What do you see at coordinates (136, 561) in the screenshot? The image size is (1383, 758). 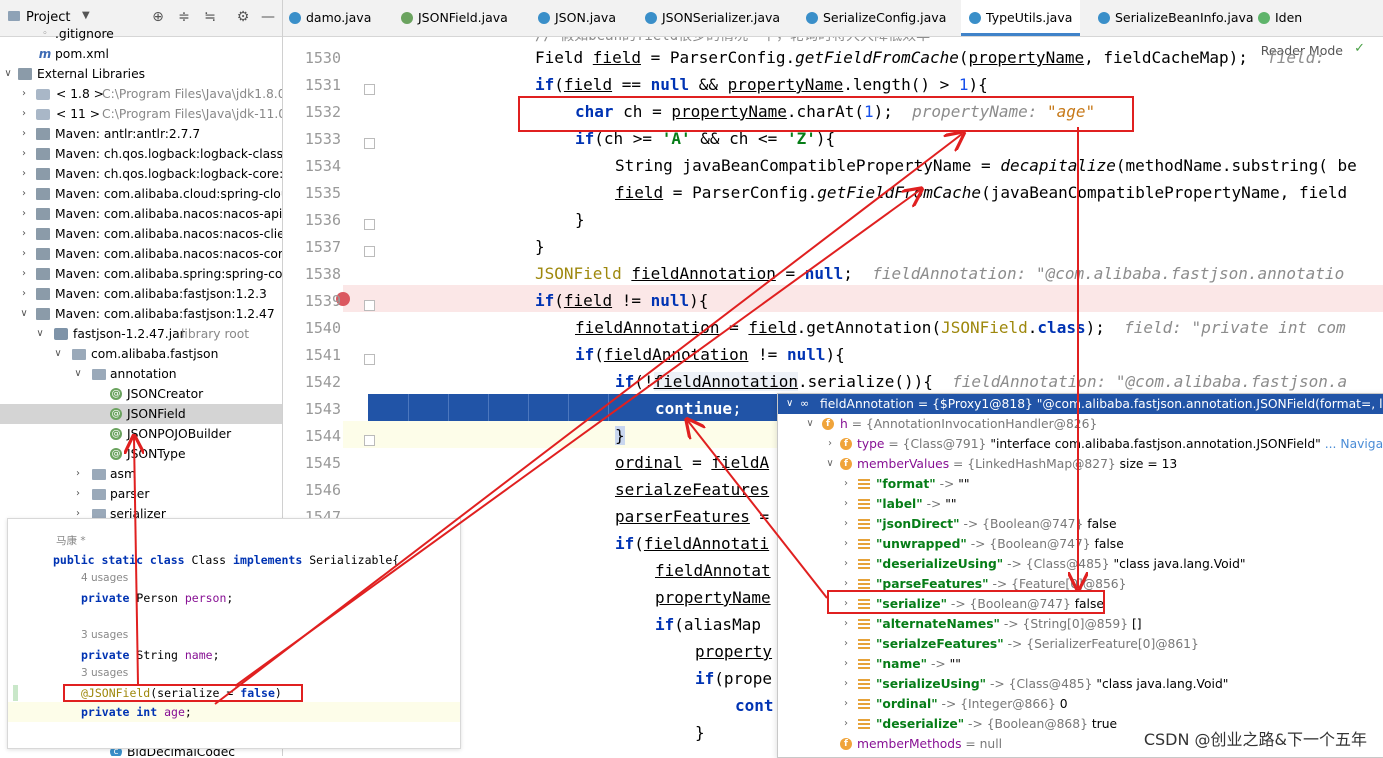 I see `arrow-to-jsonfield` at bounding box center [136, 561].